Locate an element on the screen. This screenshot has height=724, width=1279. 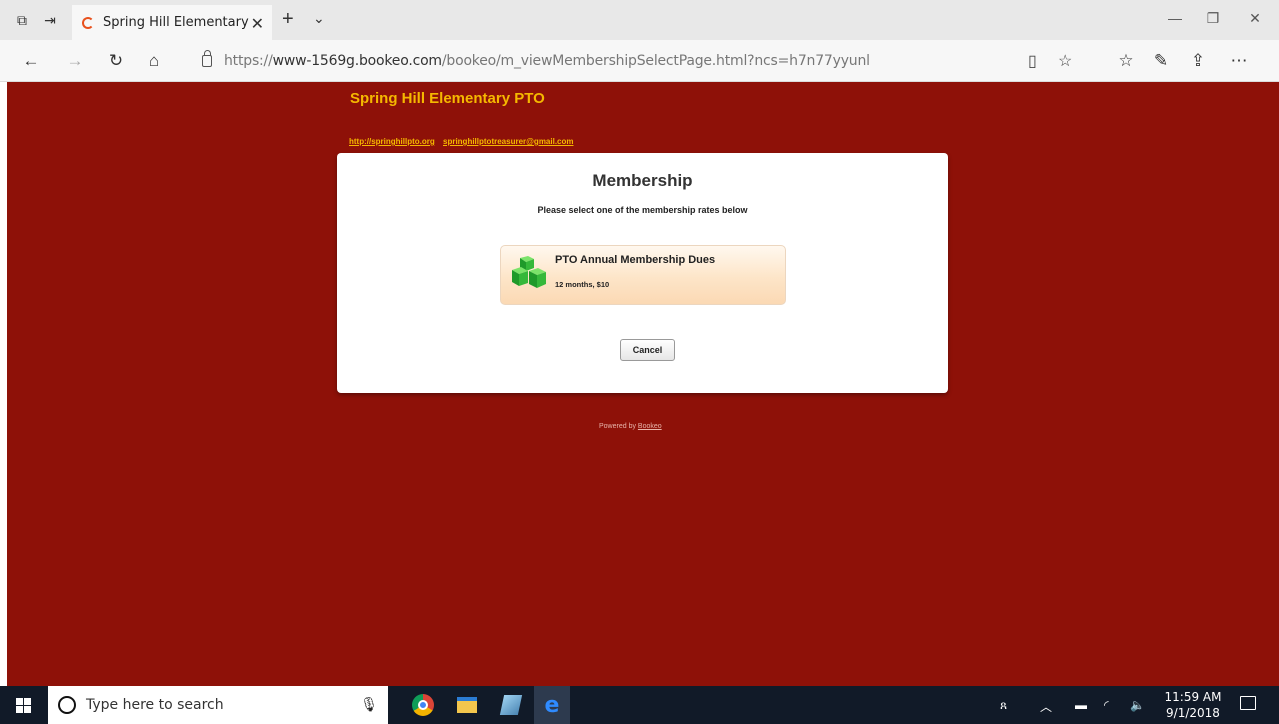
clock-time: 11:59 AM is located at coordinates (1193, 697).